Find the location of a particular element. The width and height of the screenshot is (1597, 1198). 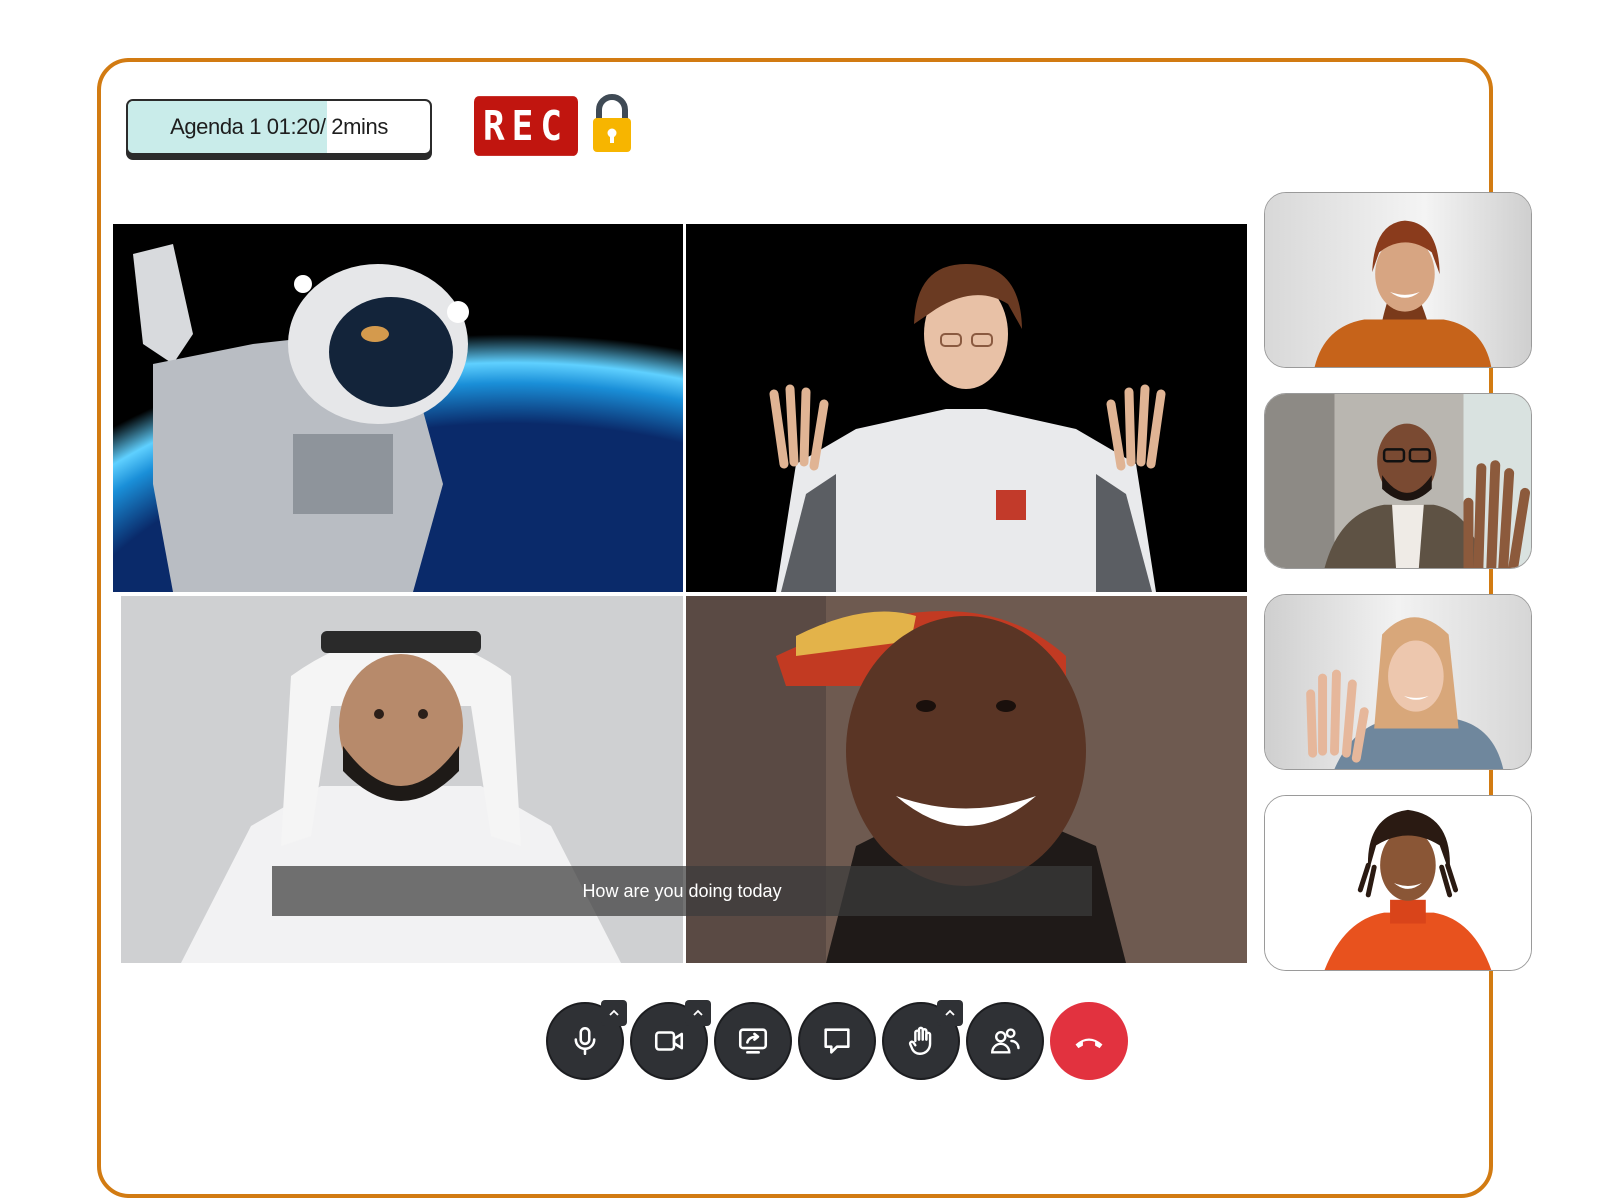

raise-hand-icon is located at coordinates (920, 1040).